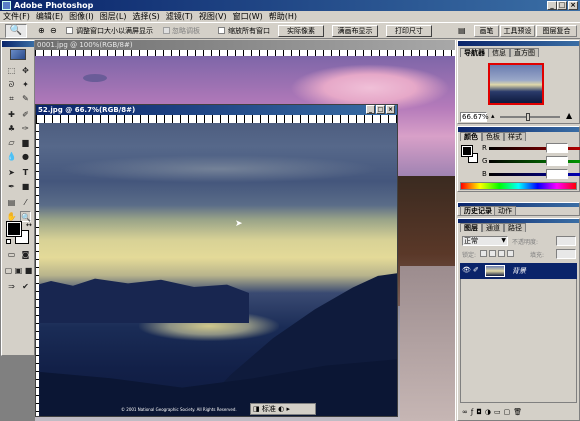  I want to click on layer-visibility-eye-icon: 👁, so click(466, 270).